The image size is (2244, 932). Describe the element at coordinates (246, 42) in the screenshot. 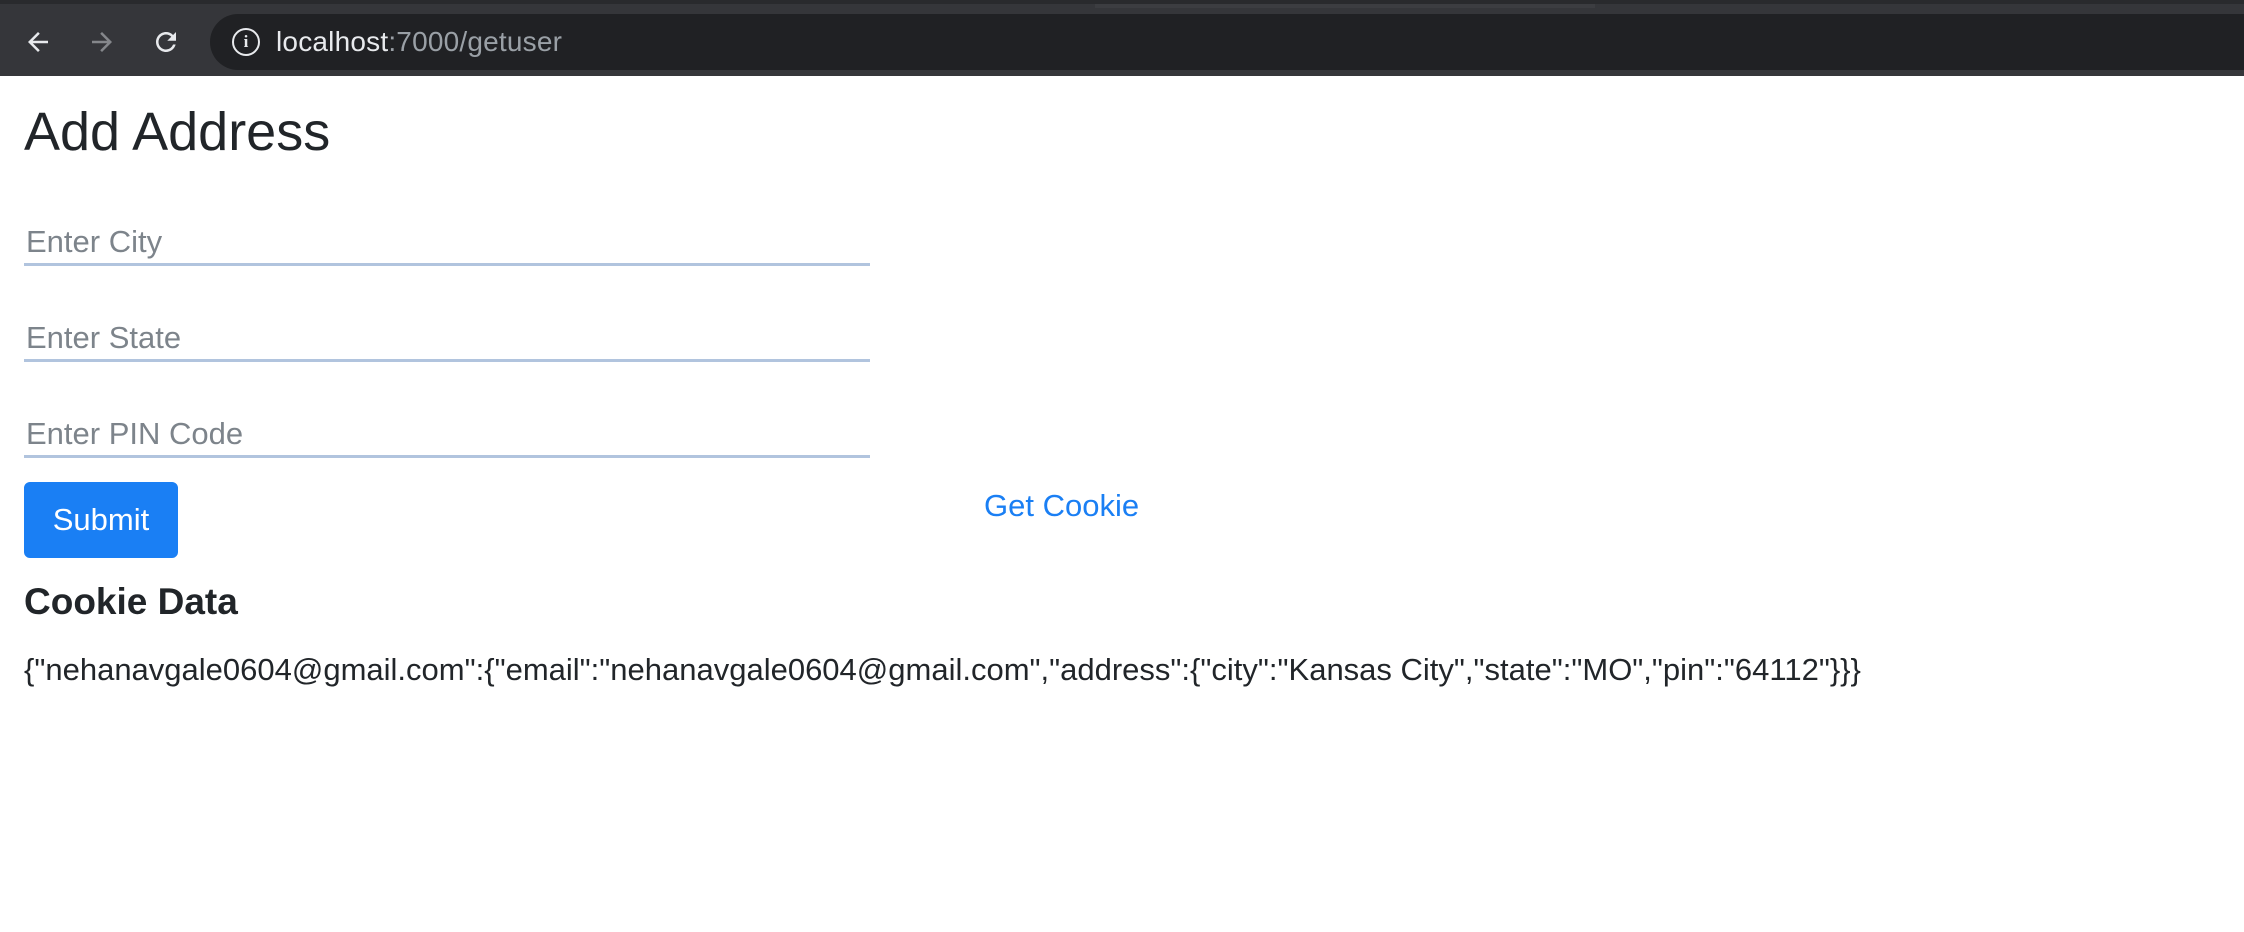

I see `info-icon: i` at that location.